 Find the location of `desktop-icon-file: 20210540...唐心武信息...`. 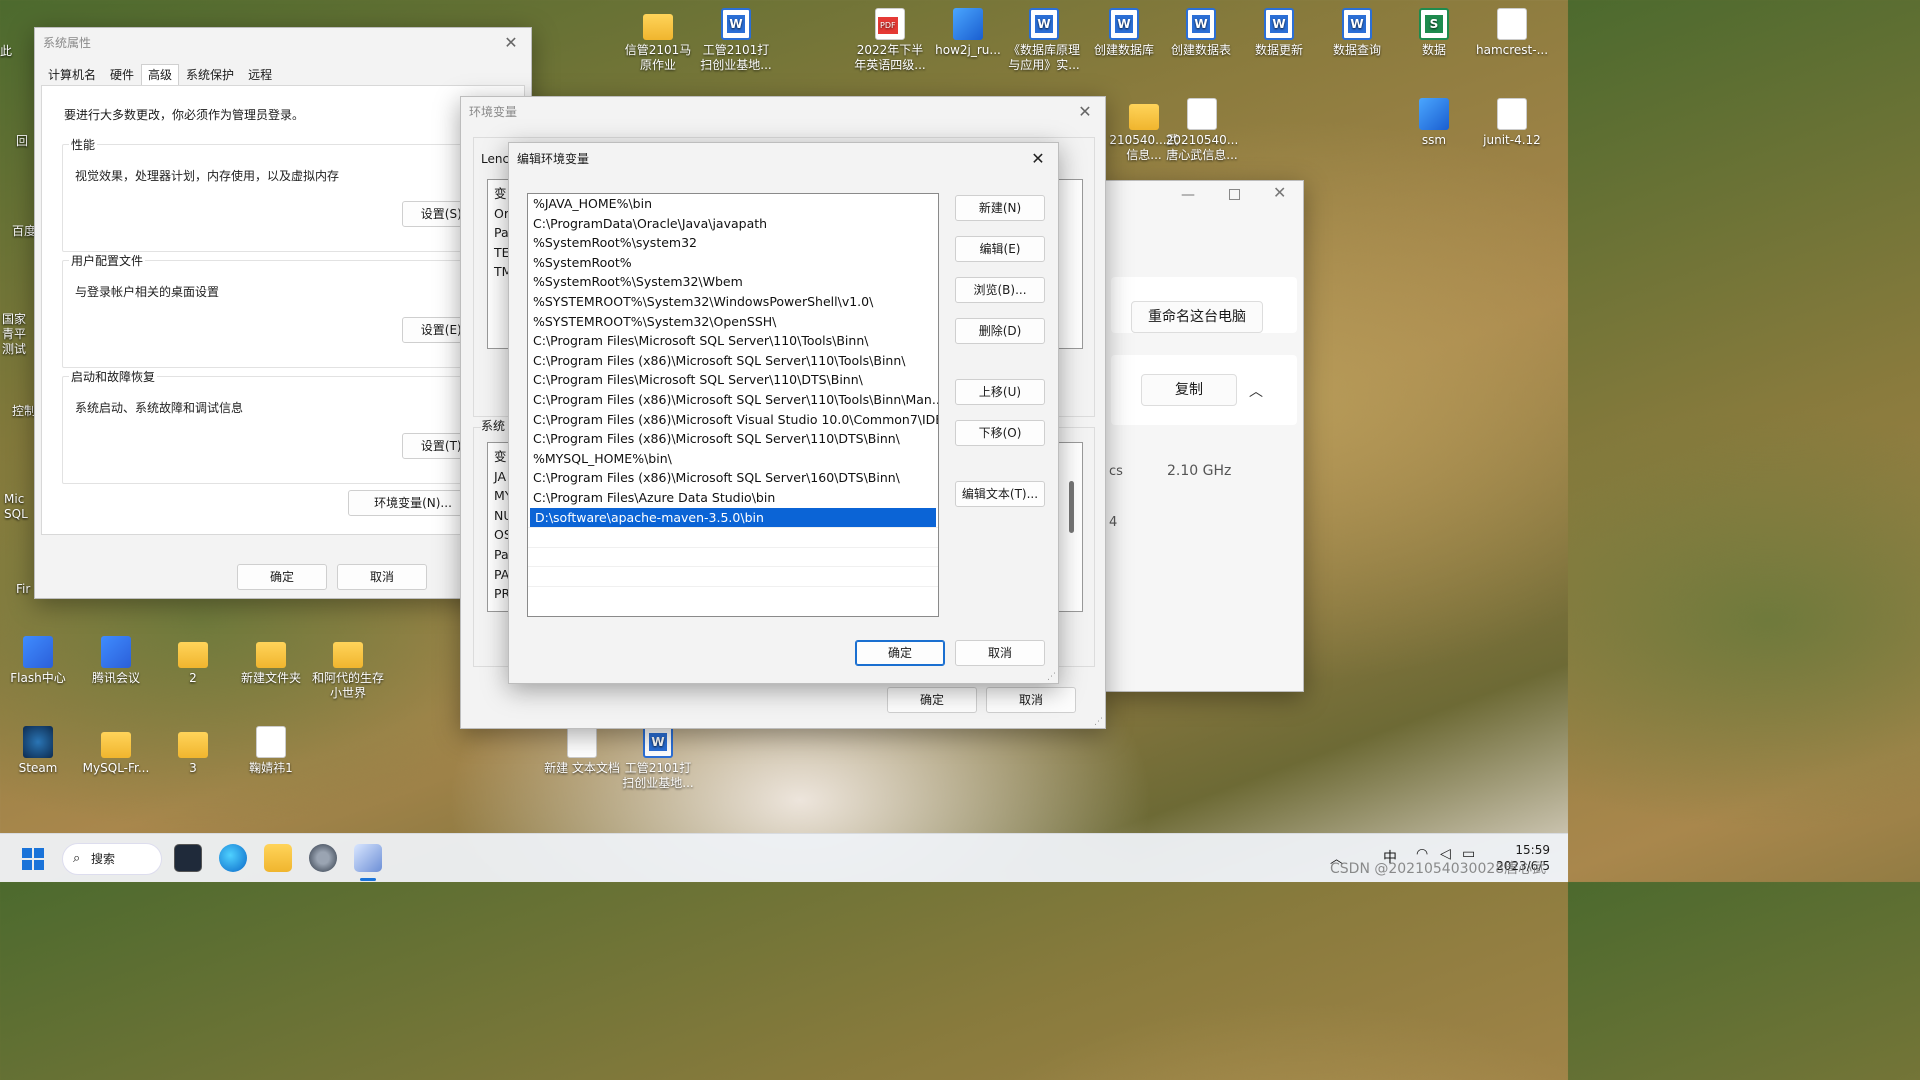

desktop-icon-file: 20210540...唐心武信息... is located at coordinates (1202, 130).